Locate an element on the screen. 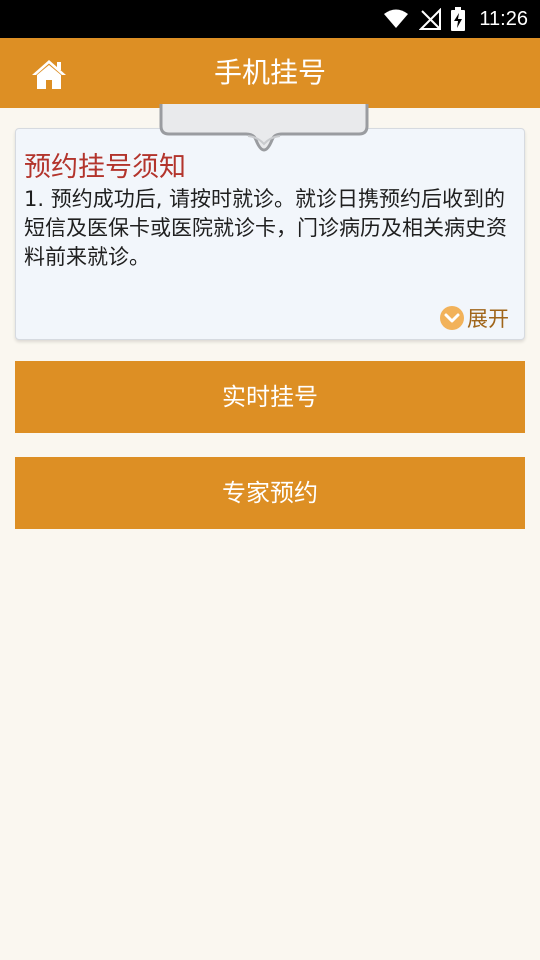 The width and height of the screenshot is (540, 960). realtime-registration-button: 实时挂号 is located at coordinates (270, 397).